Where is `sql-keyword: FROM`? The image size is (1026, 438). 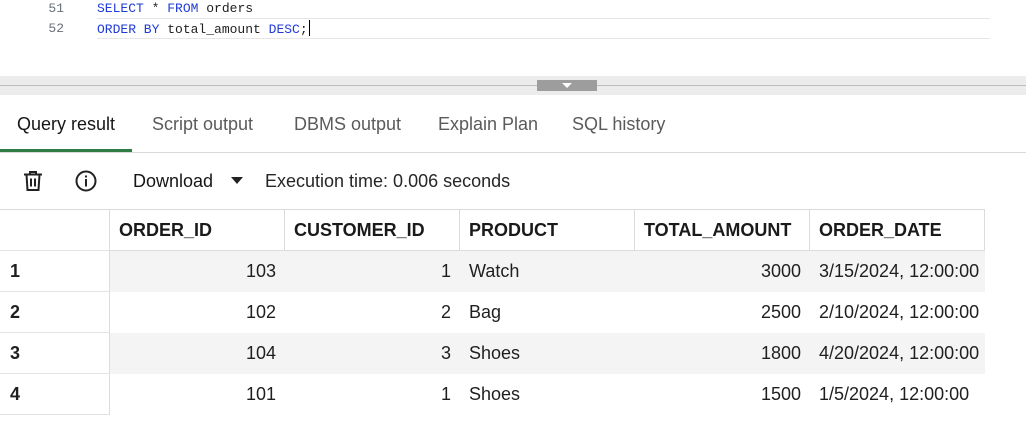 sql-keyword: FROM is located at coordinates (183, 8).